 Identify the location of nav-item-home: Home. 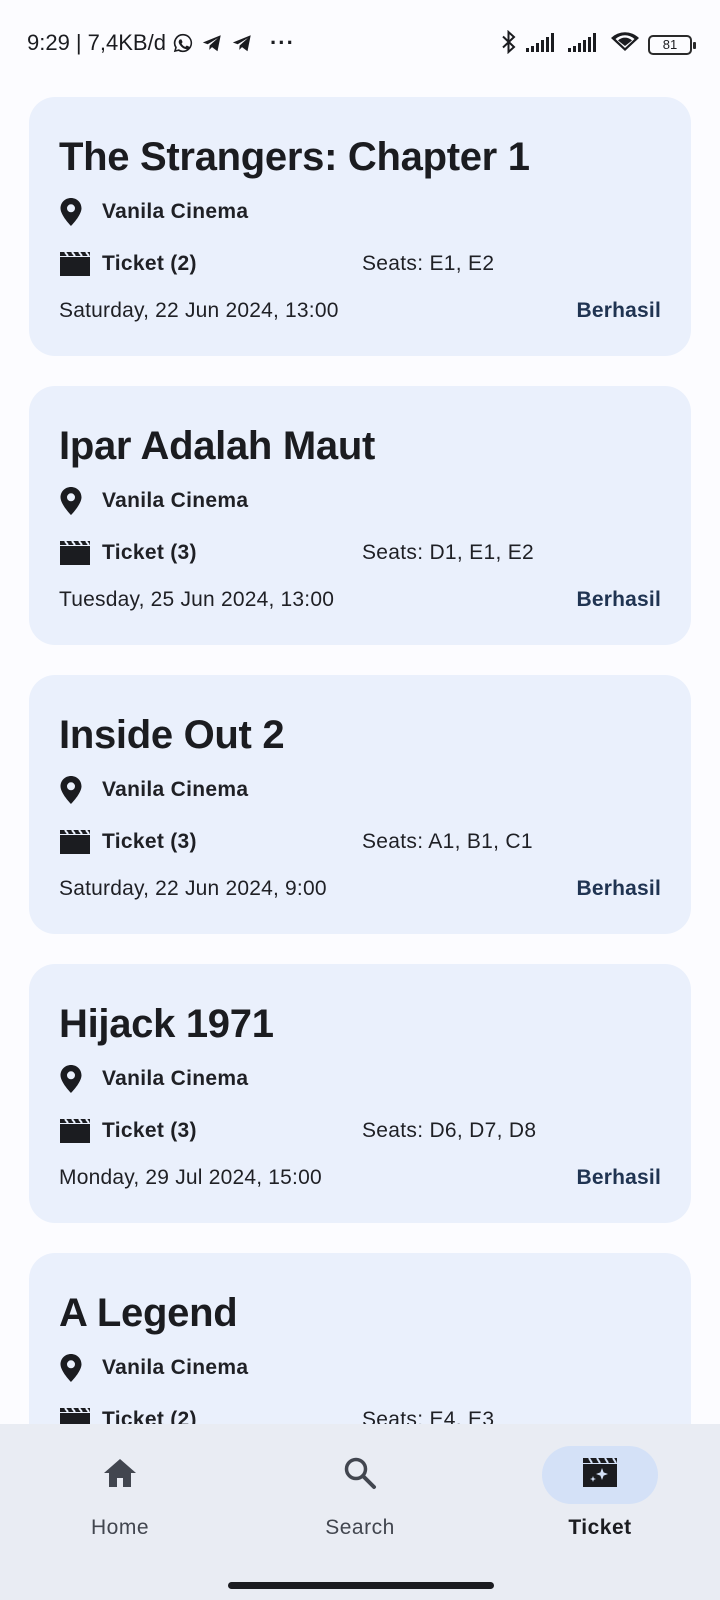
(120, 1499).